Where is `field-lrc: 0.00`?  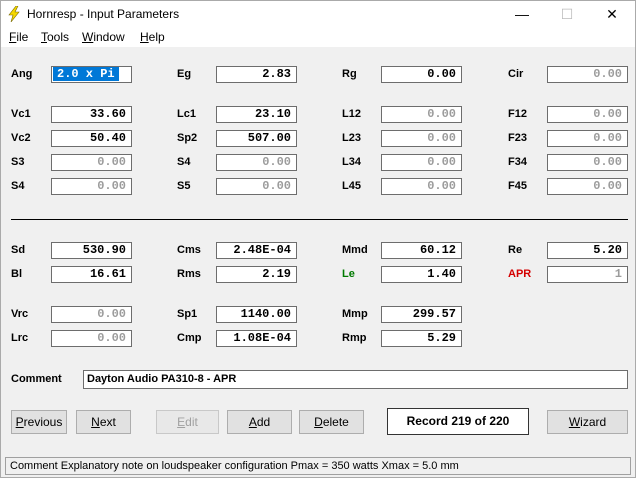 field-lrc: 0.00 is located at coordinates (91, 338).